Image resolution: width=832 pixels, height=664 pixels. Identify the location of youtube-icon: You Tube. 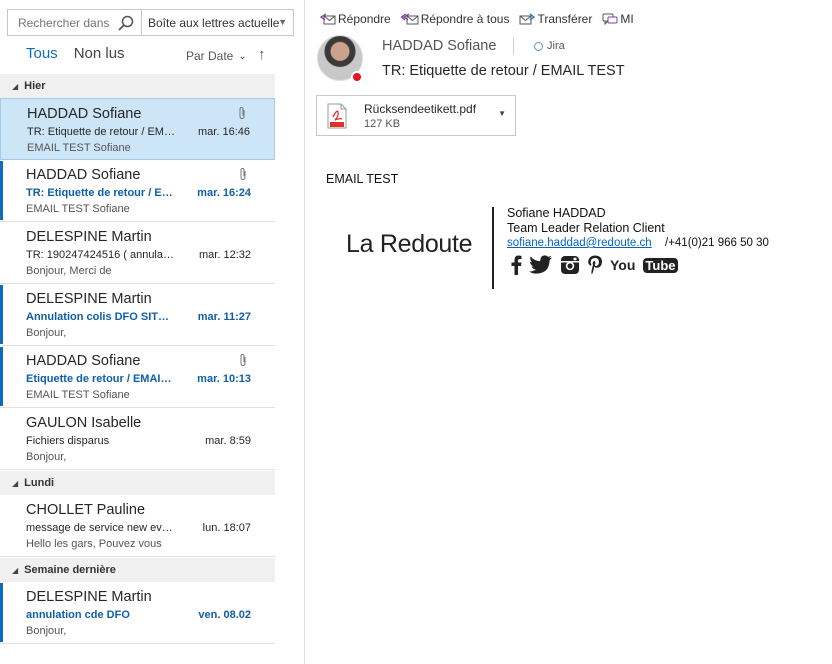
(647, 265).